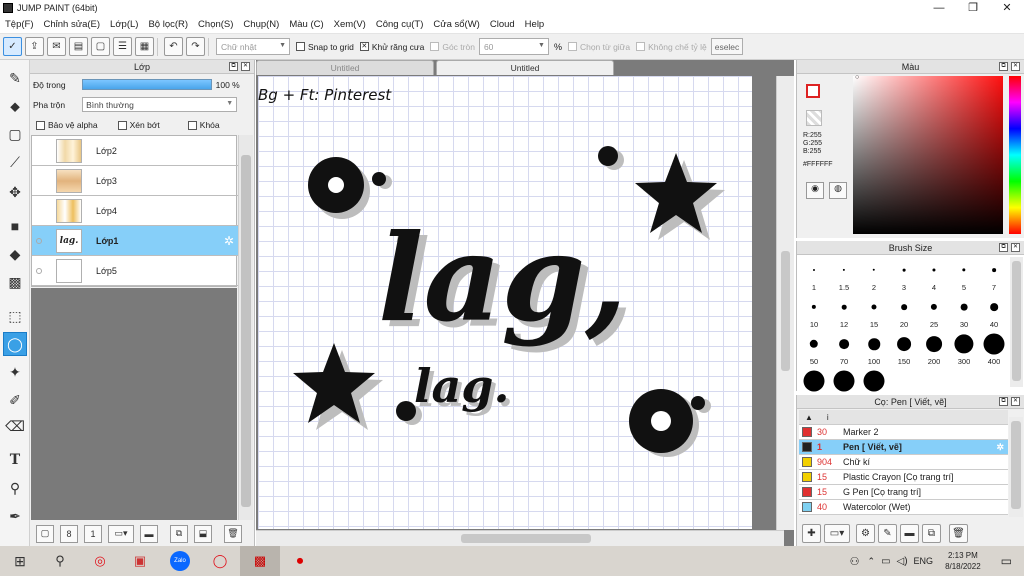 Image resolution: width=1024 pixels, height=576 pixels. I want to click on brush-size-option: 40, so click(994, 315).